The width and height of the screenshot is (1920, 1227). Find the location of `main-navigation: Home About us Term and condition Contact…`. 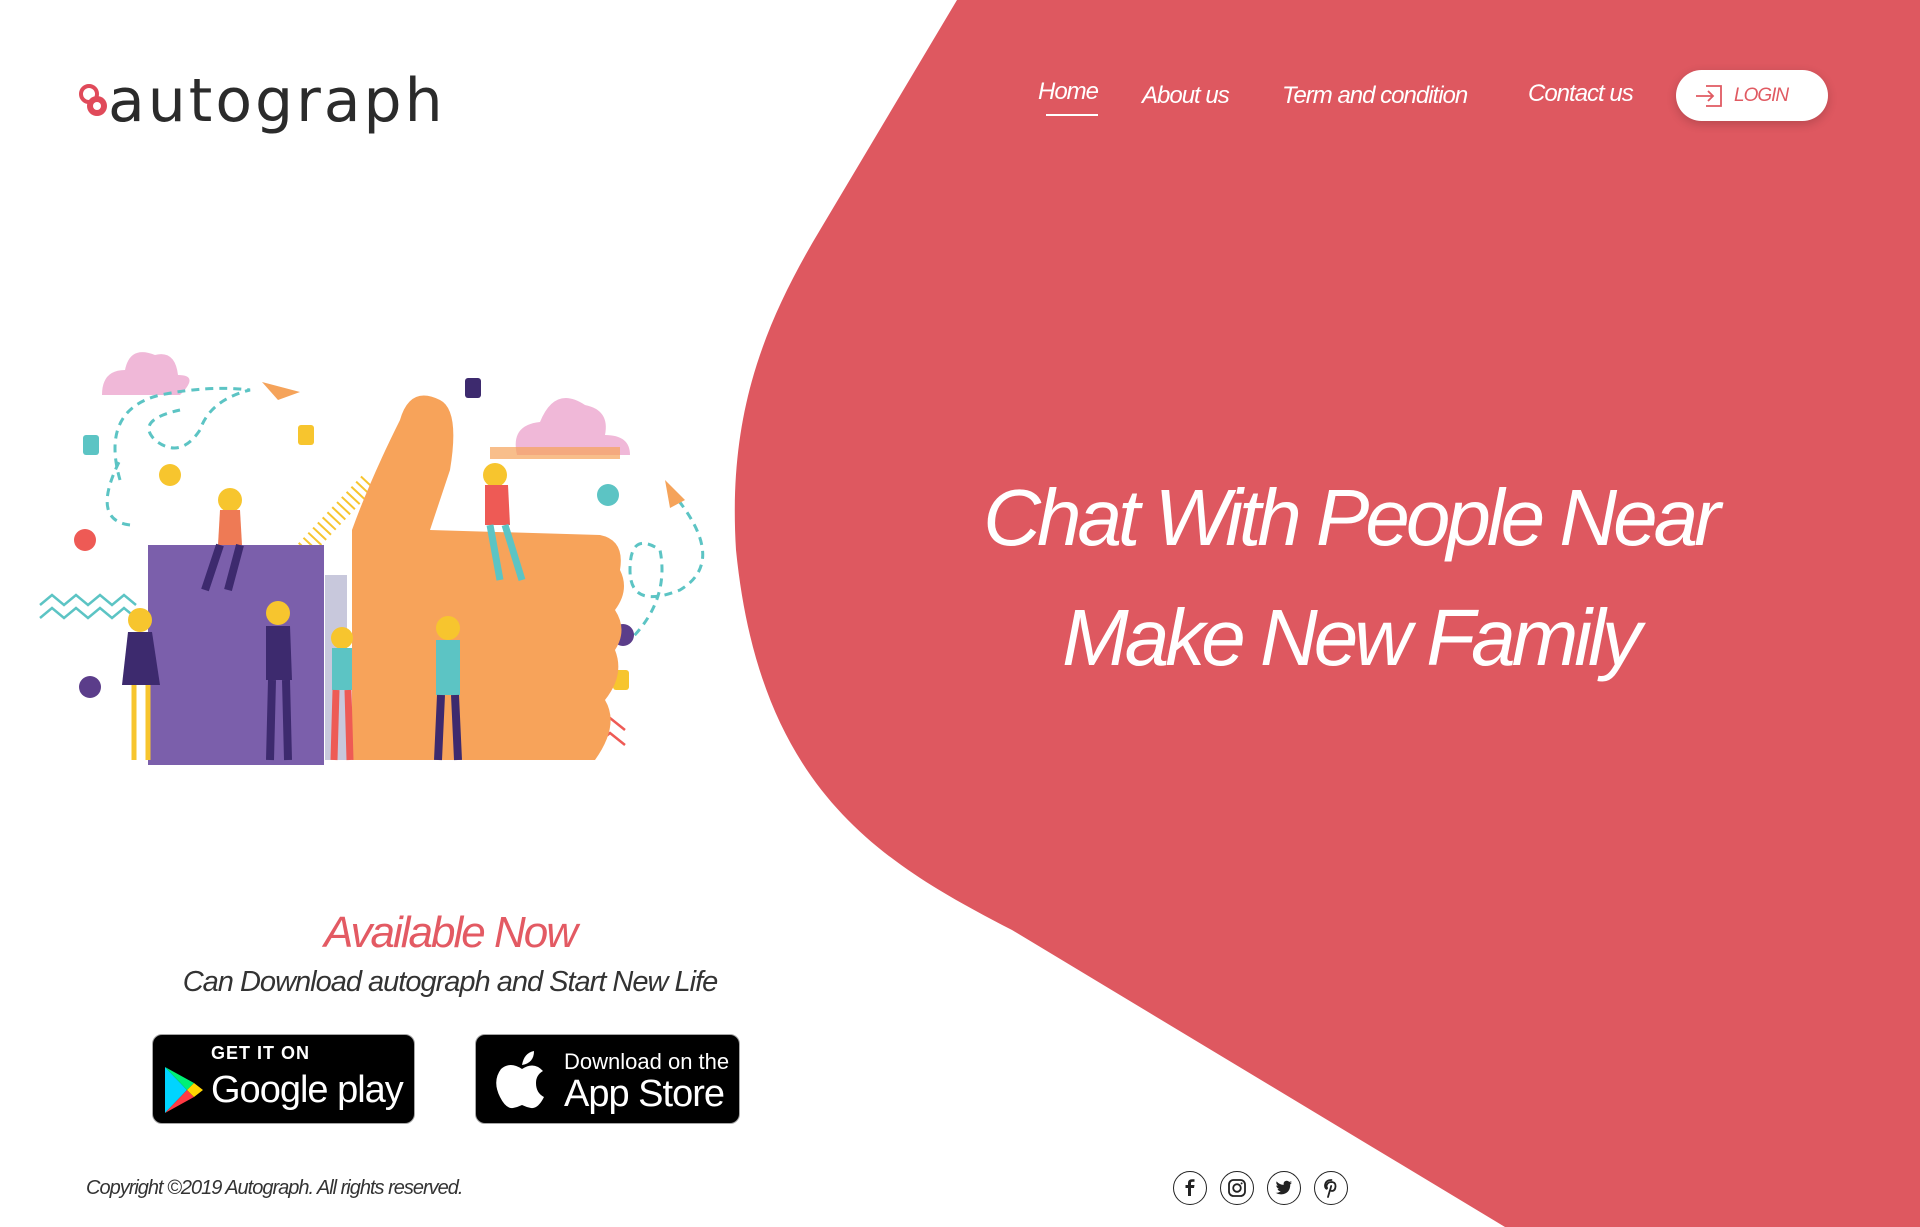

main-navigation: Home About us Term and condition Contact… is located at coordinates (960, 97).